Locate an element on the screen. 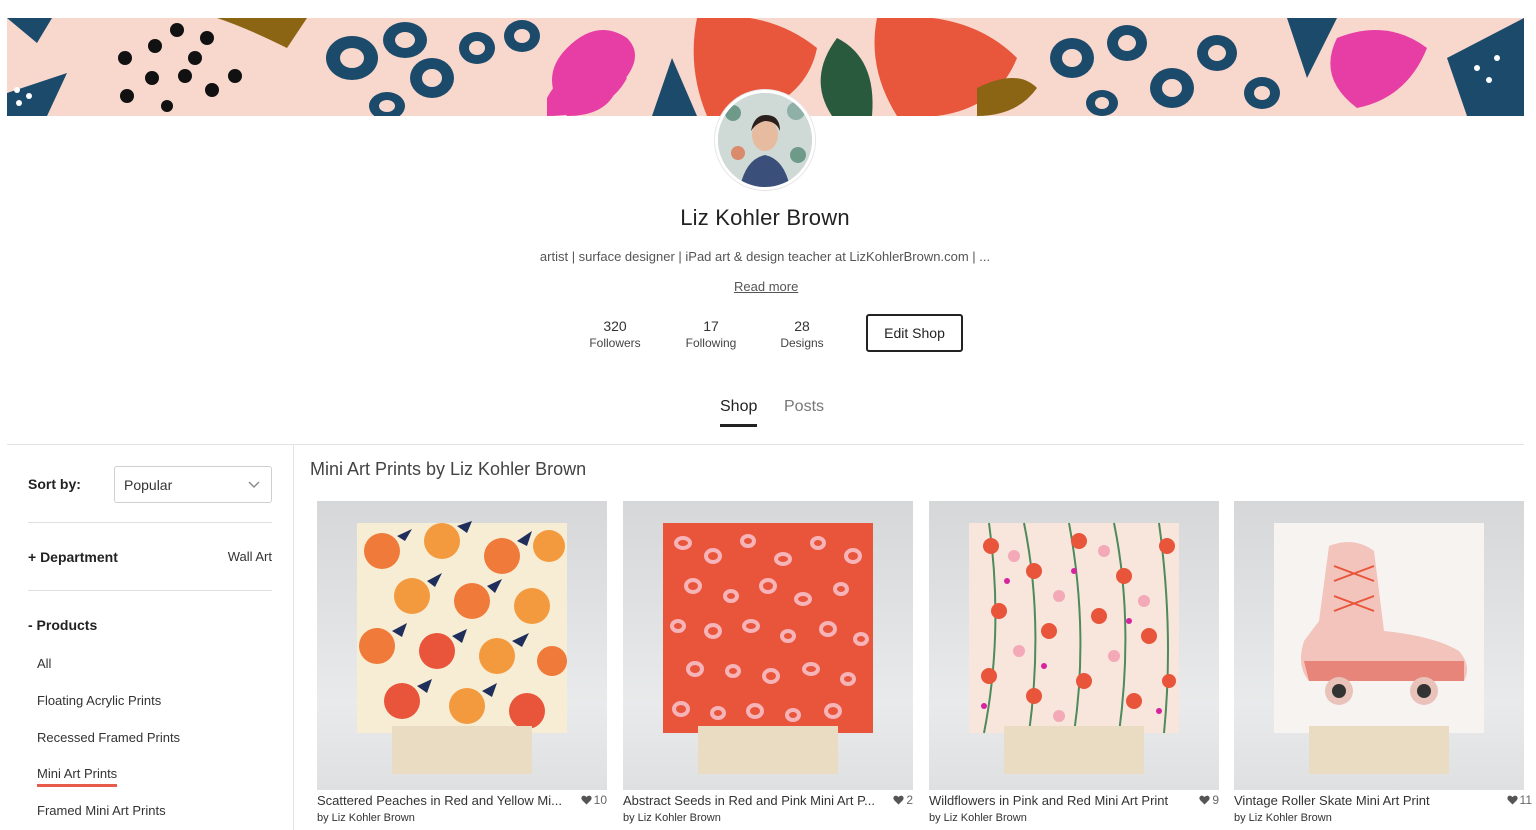  designs-label: Designs is located at coordinates (802, 343).